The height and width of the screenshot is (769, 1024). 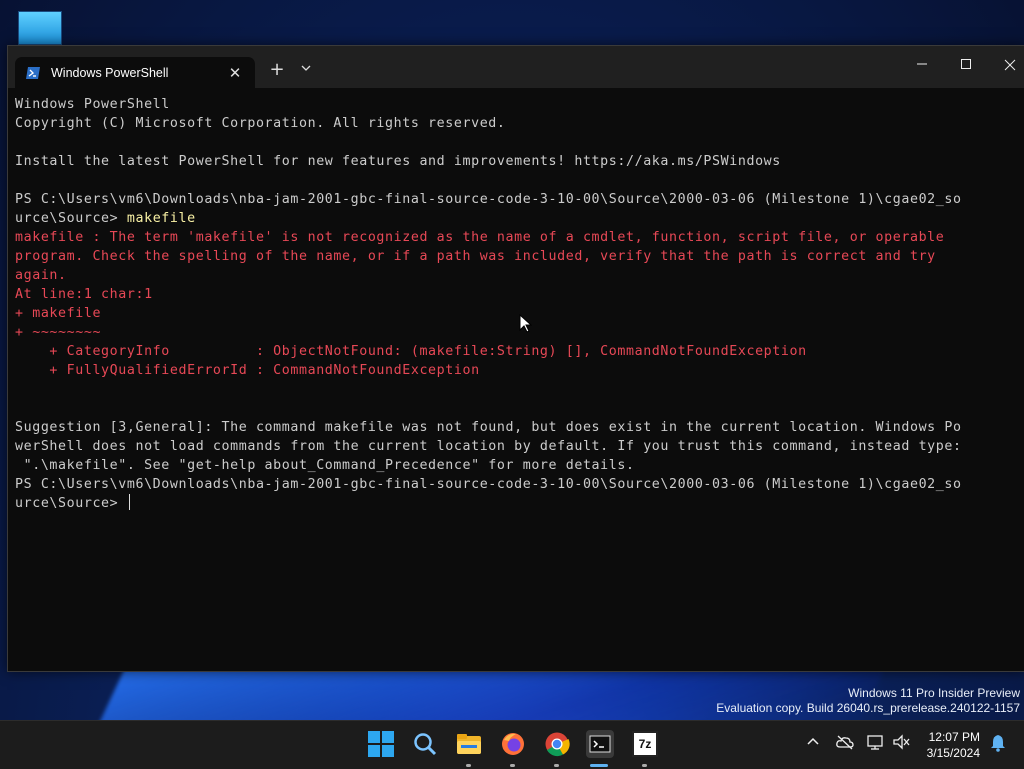 What do you see at coordinates (556, 765) in the screenshot?
I see `chrome-running-indicator` at bounding box center [556, 765].